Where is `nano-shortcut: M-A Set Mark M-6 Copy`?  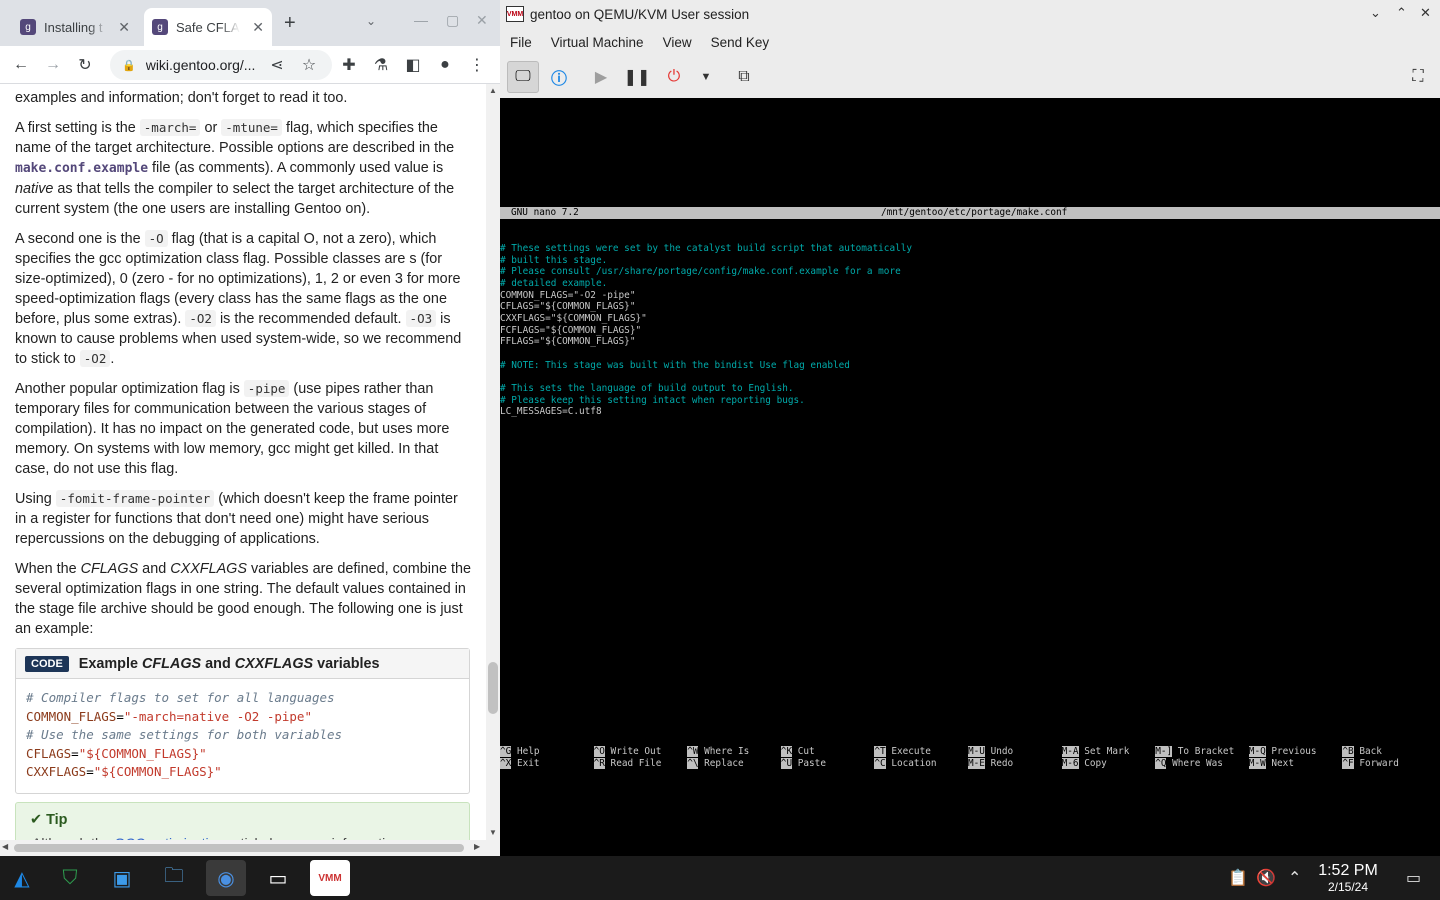
nano-shortcut: M-A Set Mark M-6 Copy is located at coordinates (1108, 757).